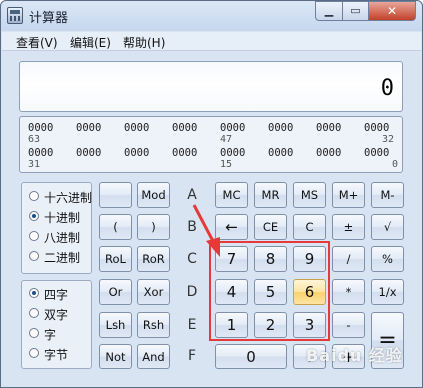  What do you see at coordinates (153, 195) in the screenshot?
I see `mod-key: Mod` at bounding box center [153, 195].